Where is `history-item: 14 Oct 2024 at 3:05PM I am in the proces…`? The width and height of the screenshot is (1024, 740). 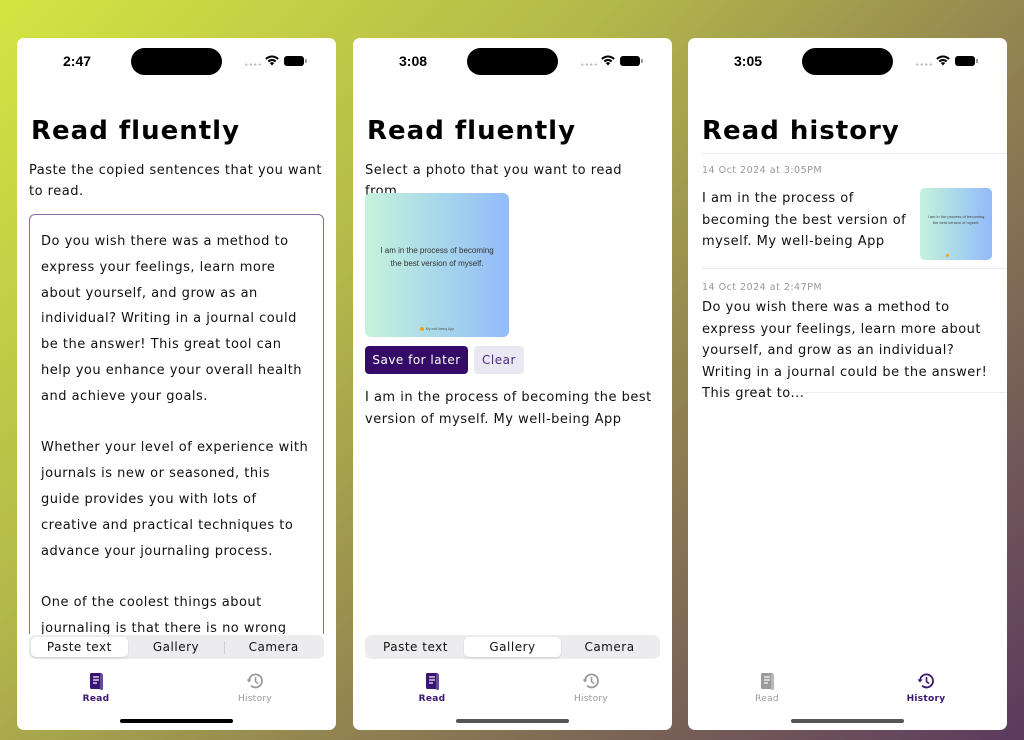 history-item: 14 Oct 2024 at 3:05PM I am in the proces… is located at coordinates (854, 217).